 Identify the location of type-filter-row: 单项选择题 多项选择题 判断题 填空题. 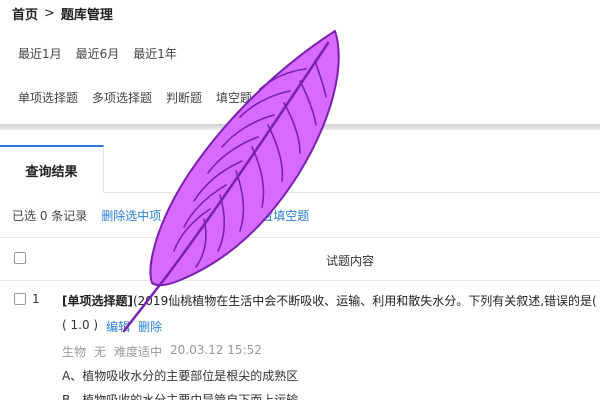
(135, 97).